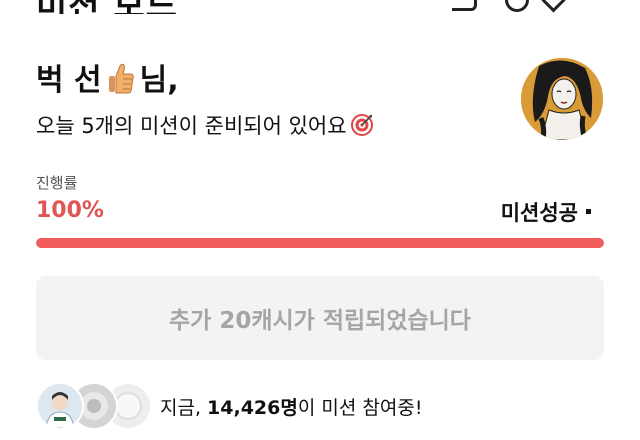 The height and width of the screenshot is (440, 640). What do you see at coordinates (464, 5) in the screenshot?
I see `share-icon` at bounding box center [464, 5].